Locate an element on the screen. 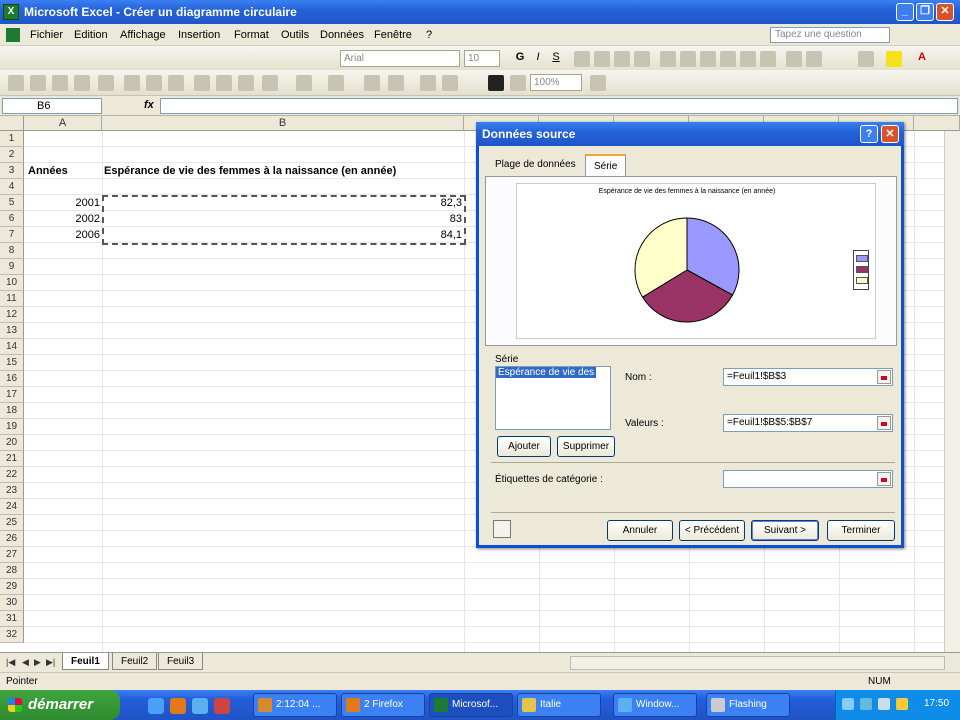 The width and height of the screenshot is (960, 720). open-icon is located at coordinates (38, 83).